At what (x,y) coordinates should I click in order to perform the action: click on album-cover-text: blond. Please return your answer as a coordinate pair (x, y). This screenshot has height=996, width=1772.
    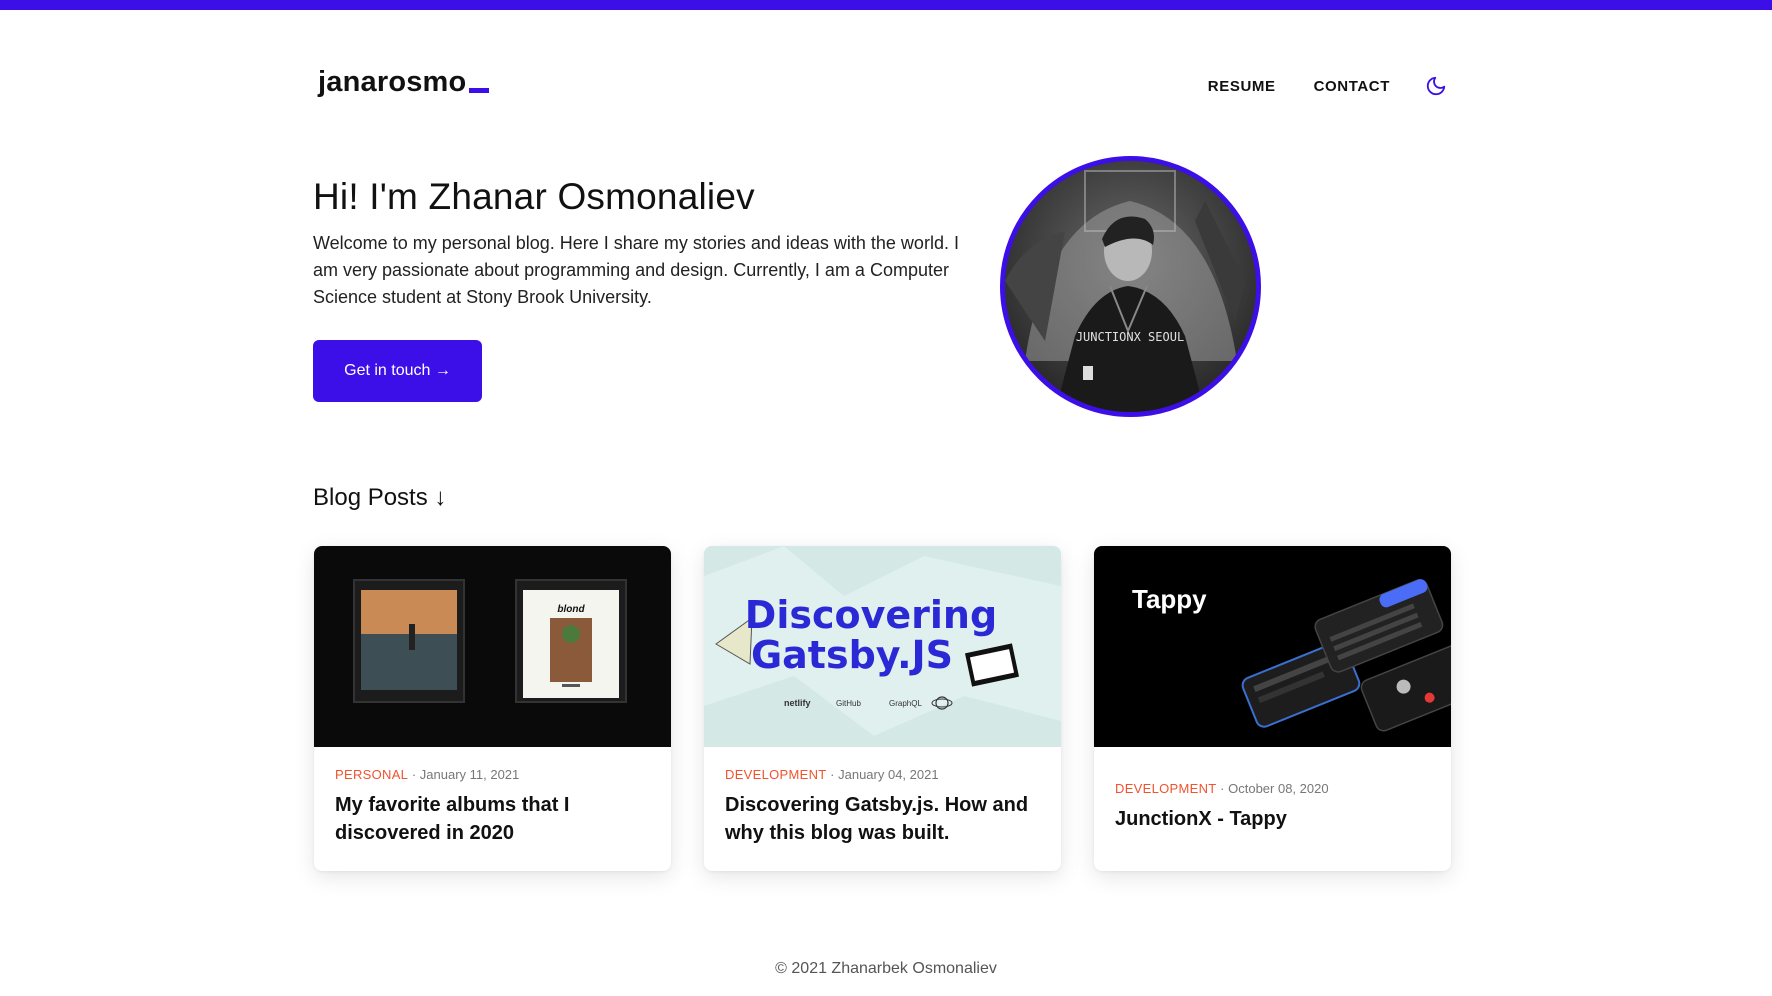
    Looking at the image, I should click on (571, 609).